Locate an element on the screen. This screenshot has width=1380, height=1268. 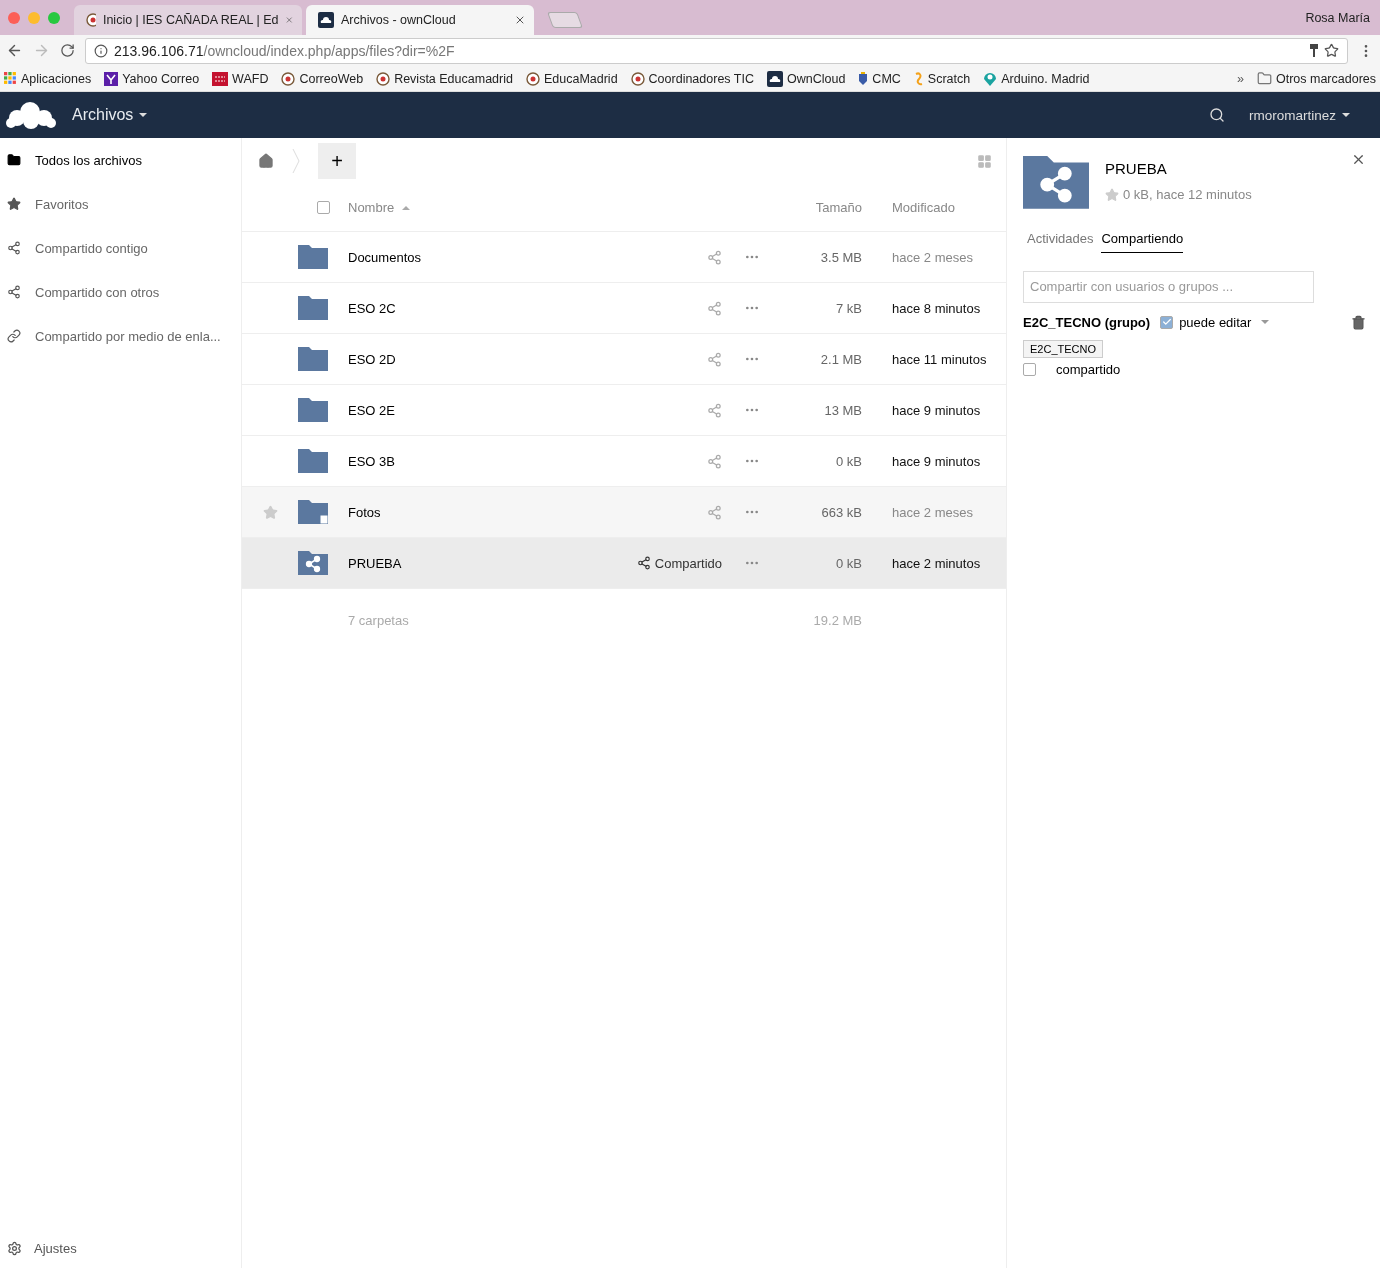
select-all-checkbox is located at coordinates (323, 207).